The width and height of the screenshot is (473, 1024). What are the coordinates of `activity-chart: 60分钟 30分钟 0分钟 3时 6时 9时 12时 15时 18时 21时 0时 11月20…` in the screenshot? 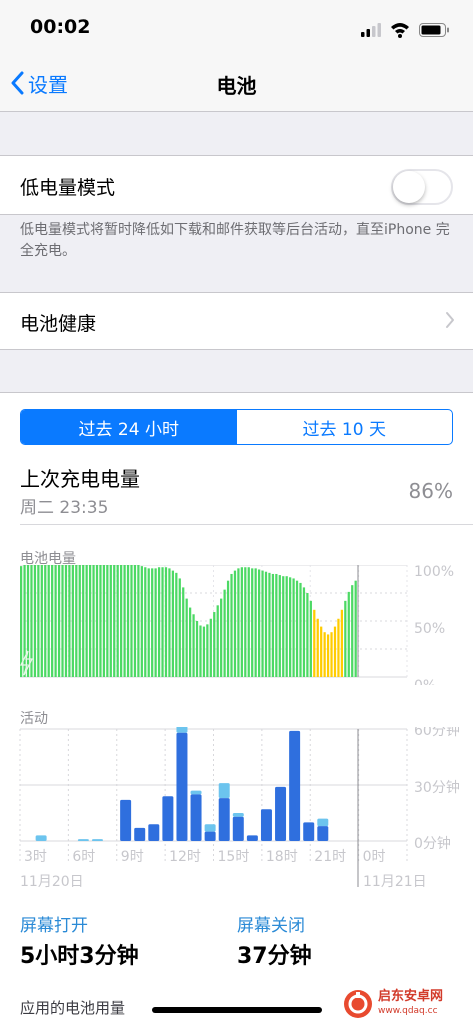 It's located at (239, 808).